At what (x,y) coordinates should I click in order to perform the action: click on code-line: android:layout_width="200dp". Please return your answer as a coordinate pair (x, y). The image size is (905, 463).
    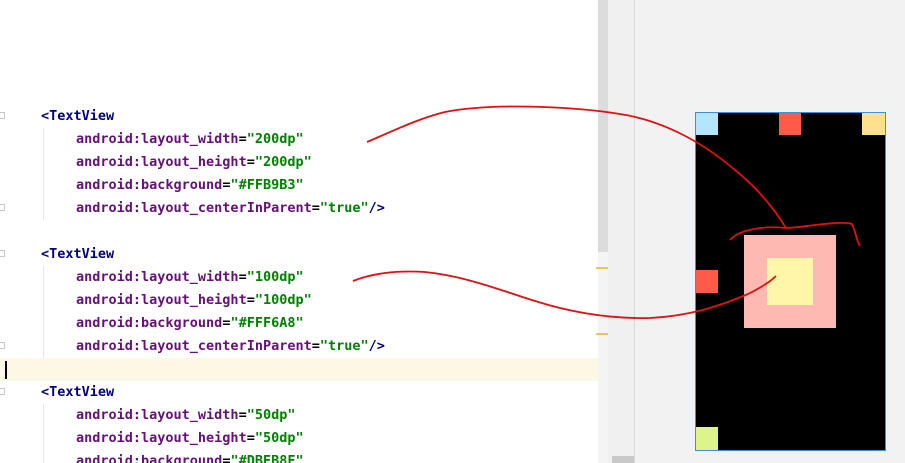
    Looking at the image, I should click on (304, 139).